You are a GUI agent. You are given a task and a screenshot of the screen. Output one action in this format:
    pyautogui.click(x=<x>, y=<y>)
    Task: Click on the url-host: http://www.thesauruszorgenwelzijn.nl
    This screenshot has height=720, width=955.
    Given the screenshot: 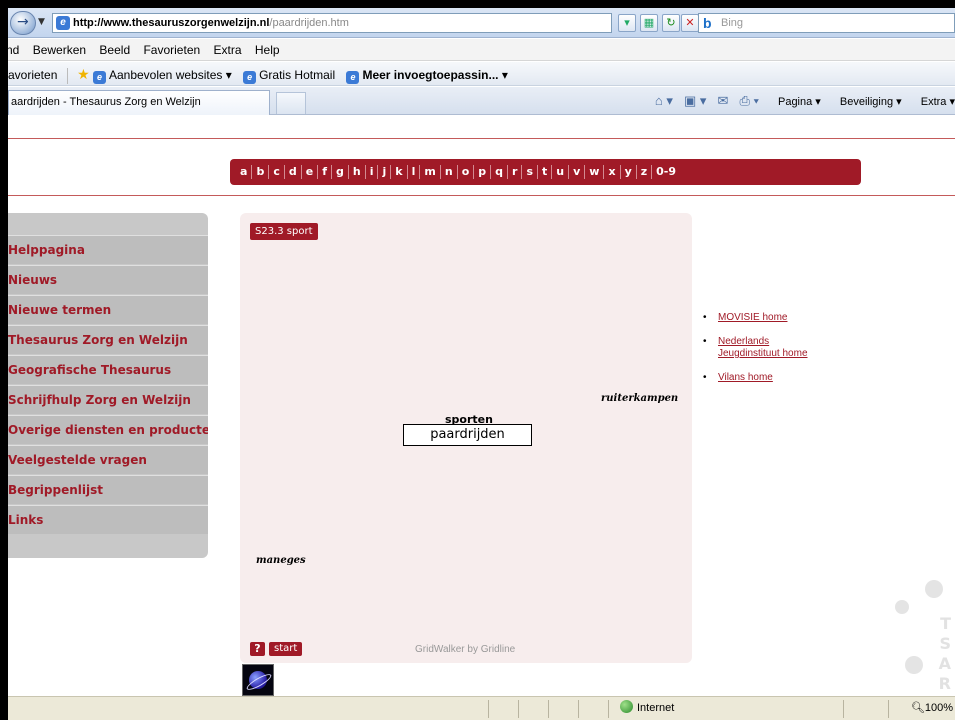 What is the action you would take?
    pyautogui.click(x=171, y=23)
    